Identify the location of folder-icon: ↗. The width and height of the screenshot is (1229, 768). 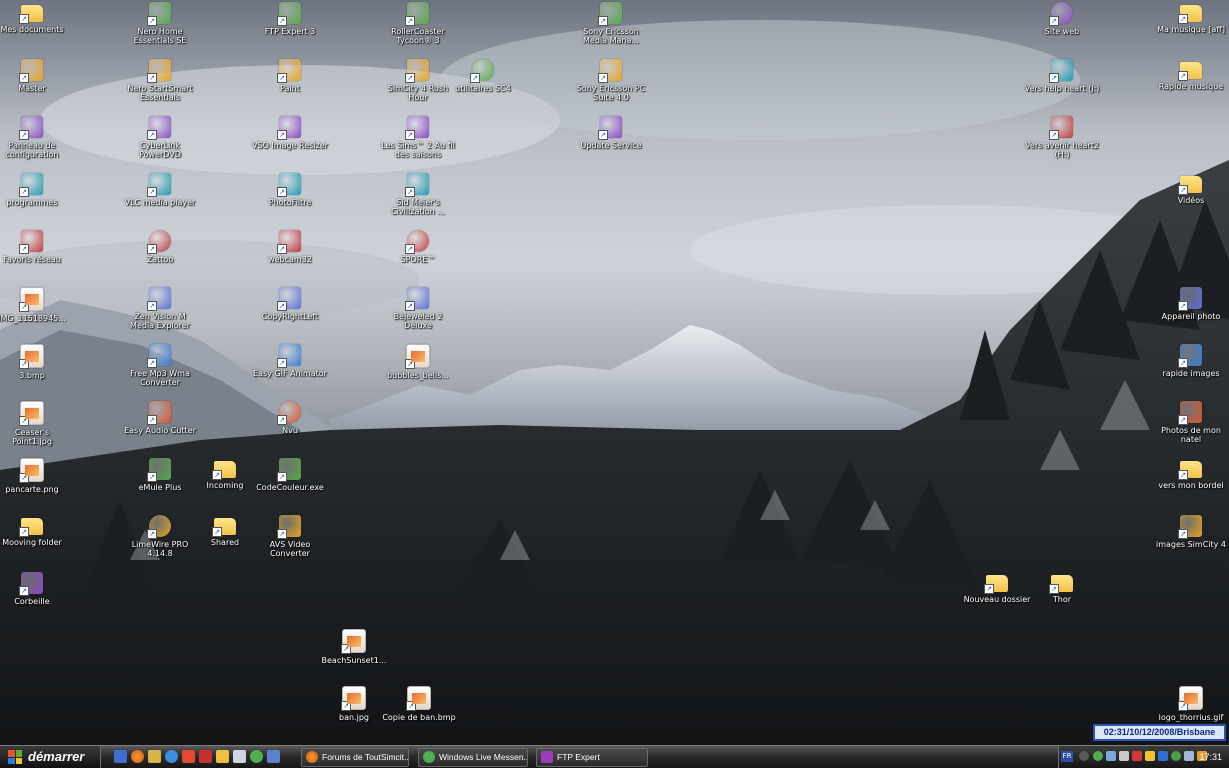
(224, 527).